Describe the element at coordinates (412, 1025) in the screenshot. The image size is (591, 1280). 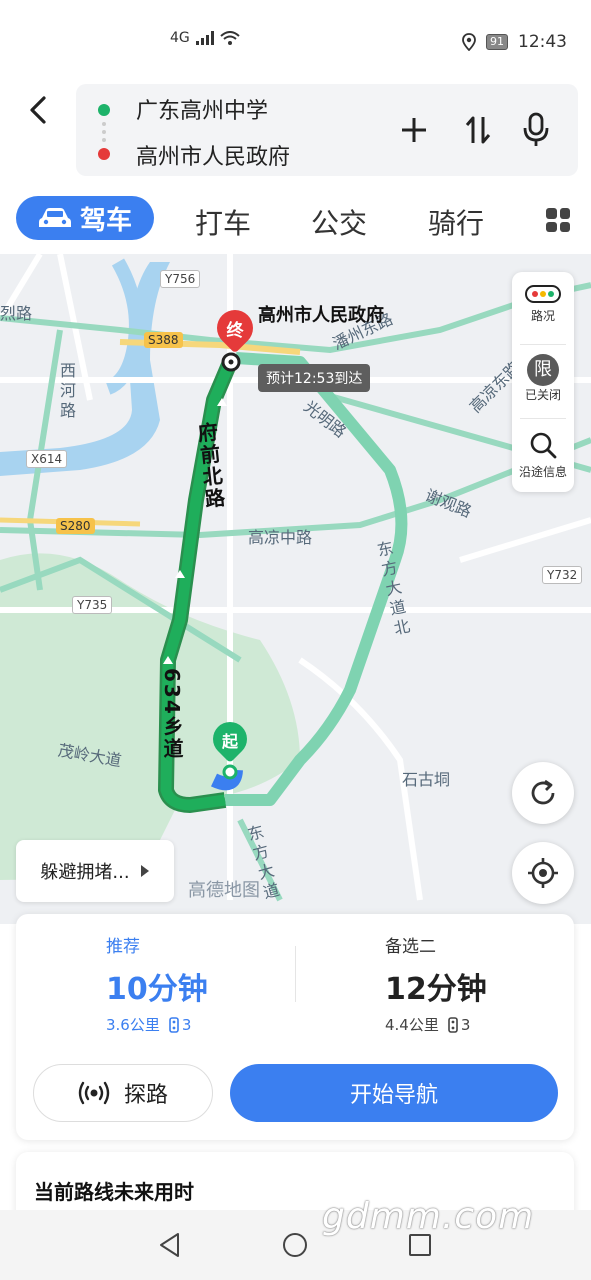
I see `route-option-distance: 4.4公里` at that location.